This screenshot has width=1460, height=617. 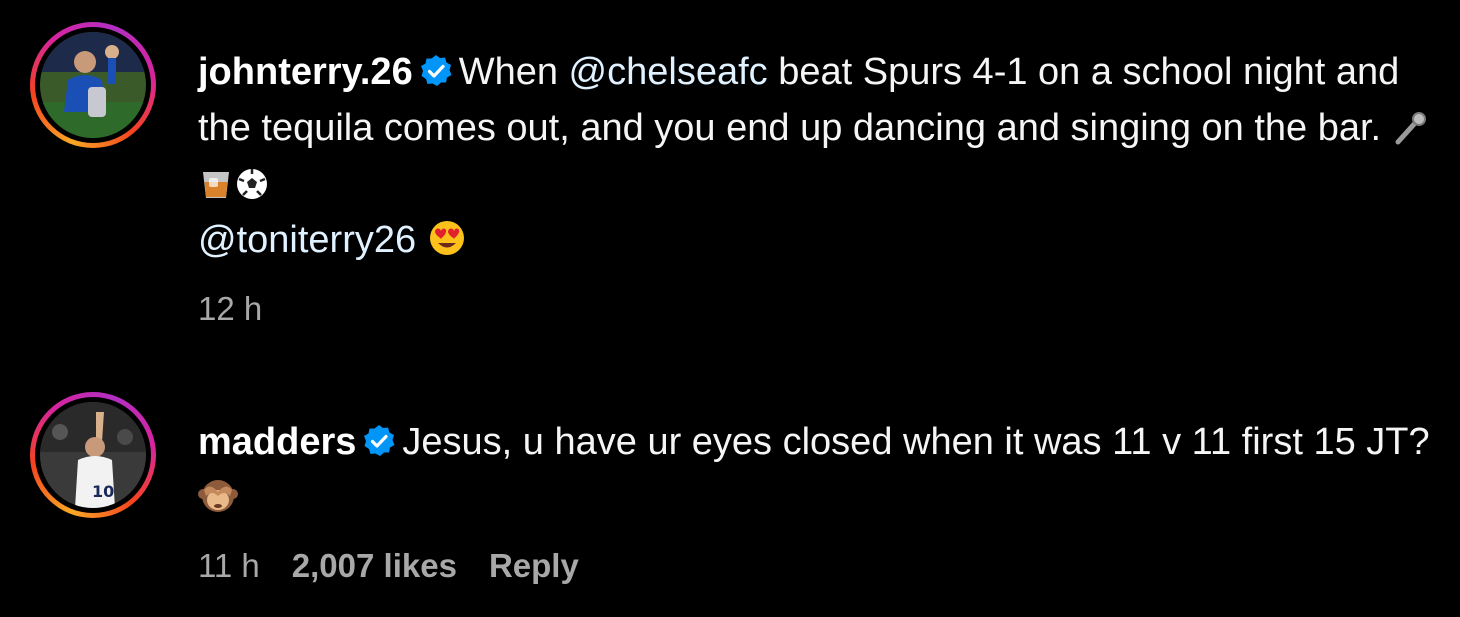 I want to click on see-no-evil-monkey-emoji-icon, so click(x=218, y=496).